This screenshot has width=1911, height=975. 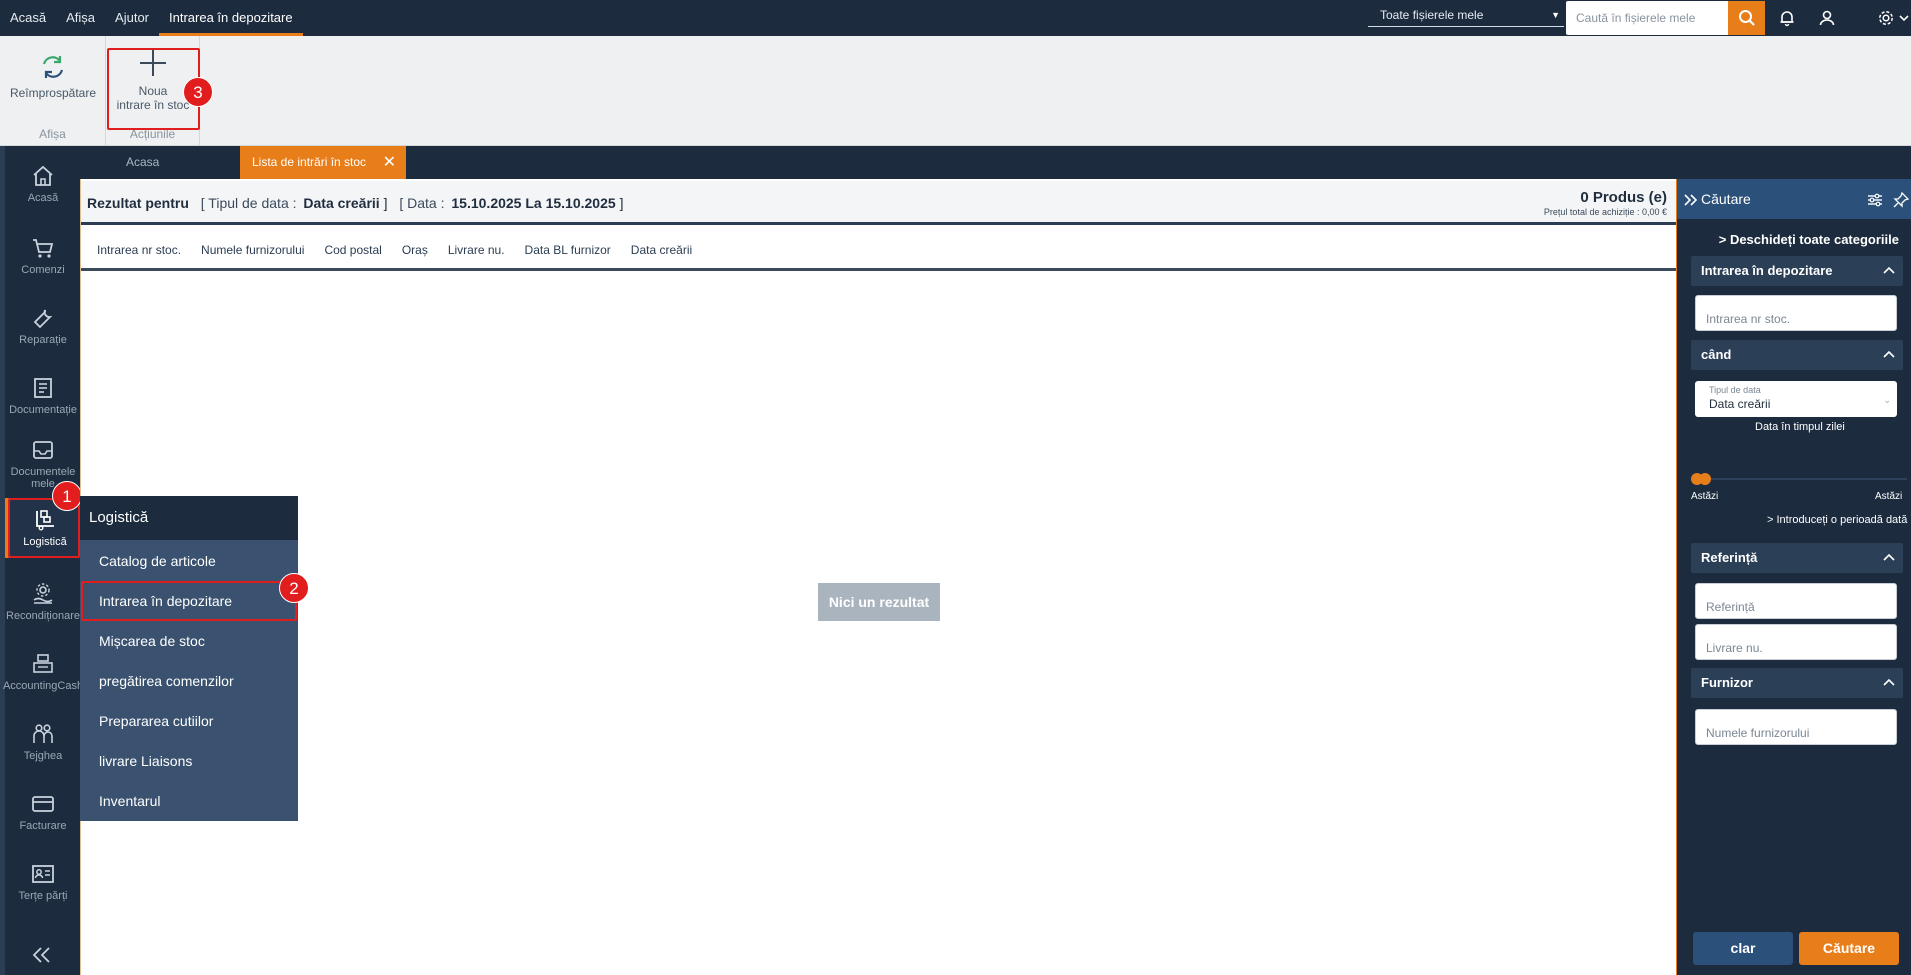 What do you see at coordinates (53, 67) in the screenshot?
I see `refresh-icon` at bounding box center [53, 67].